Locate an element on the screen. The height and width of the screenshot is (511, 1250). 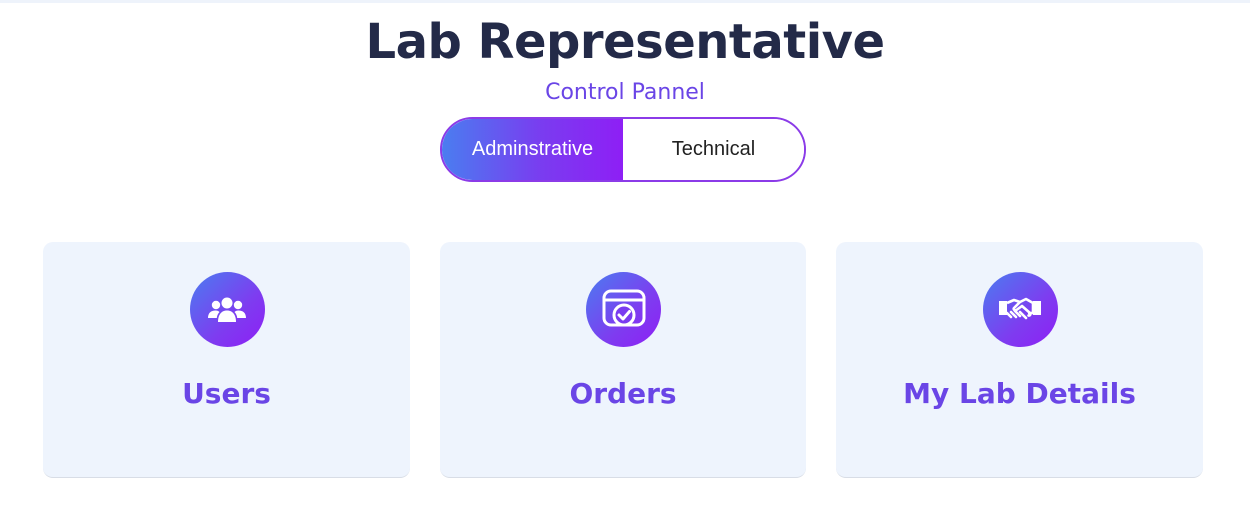
users-icon is located at coordinates (227, 309).